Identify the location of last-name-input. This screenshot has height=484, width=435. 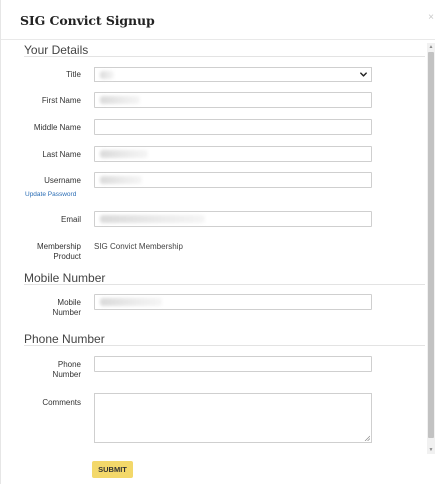
(233, 154).